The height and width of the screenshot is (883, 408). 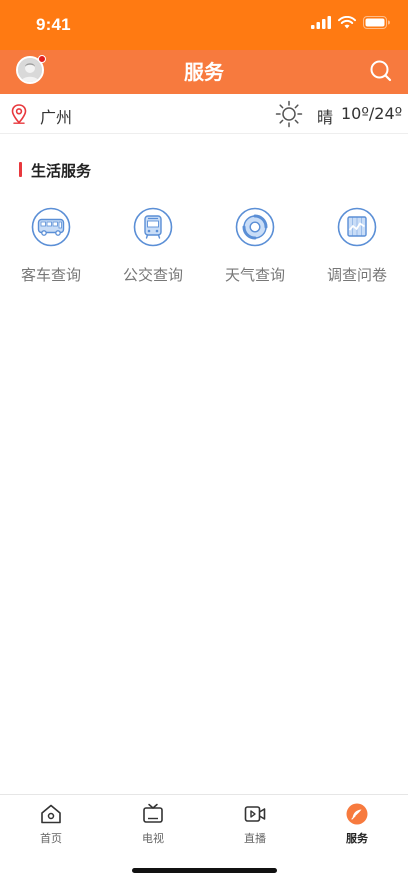 What do you see at coordinates (254, 275) in the screenshot?
I see `service-label: 天气查询` at bounding box center [254, 275].